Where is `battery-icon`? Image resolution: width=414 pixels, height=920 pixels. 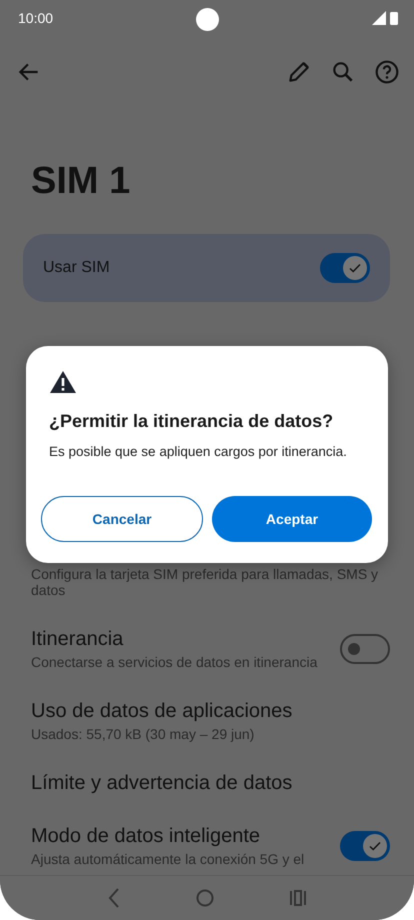 battery-icon is located at coordinates (394, 18).